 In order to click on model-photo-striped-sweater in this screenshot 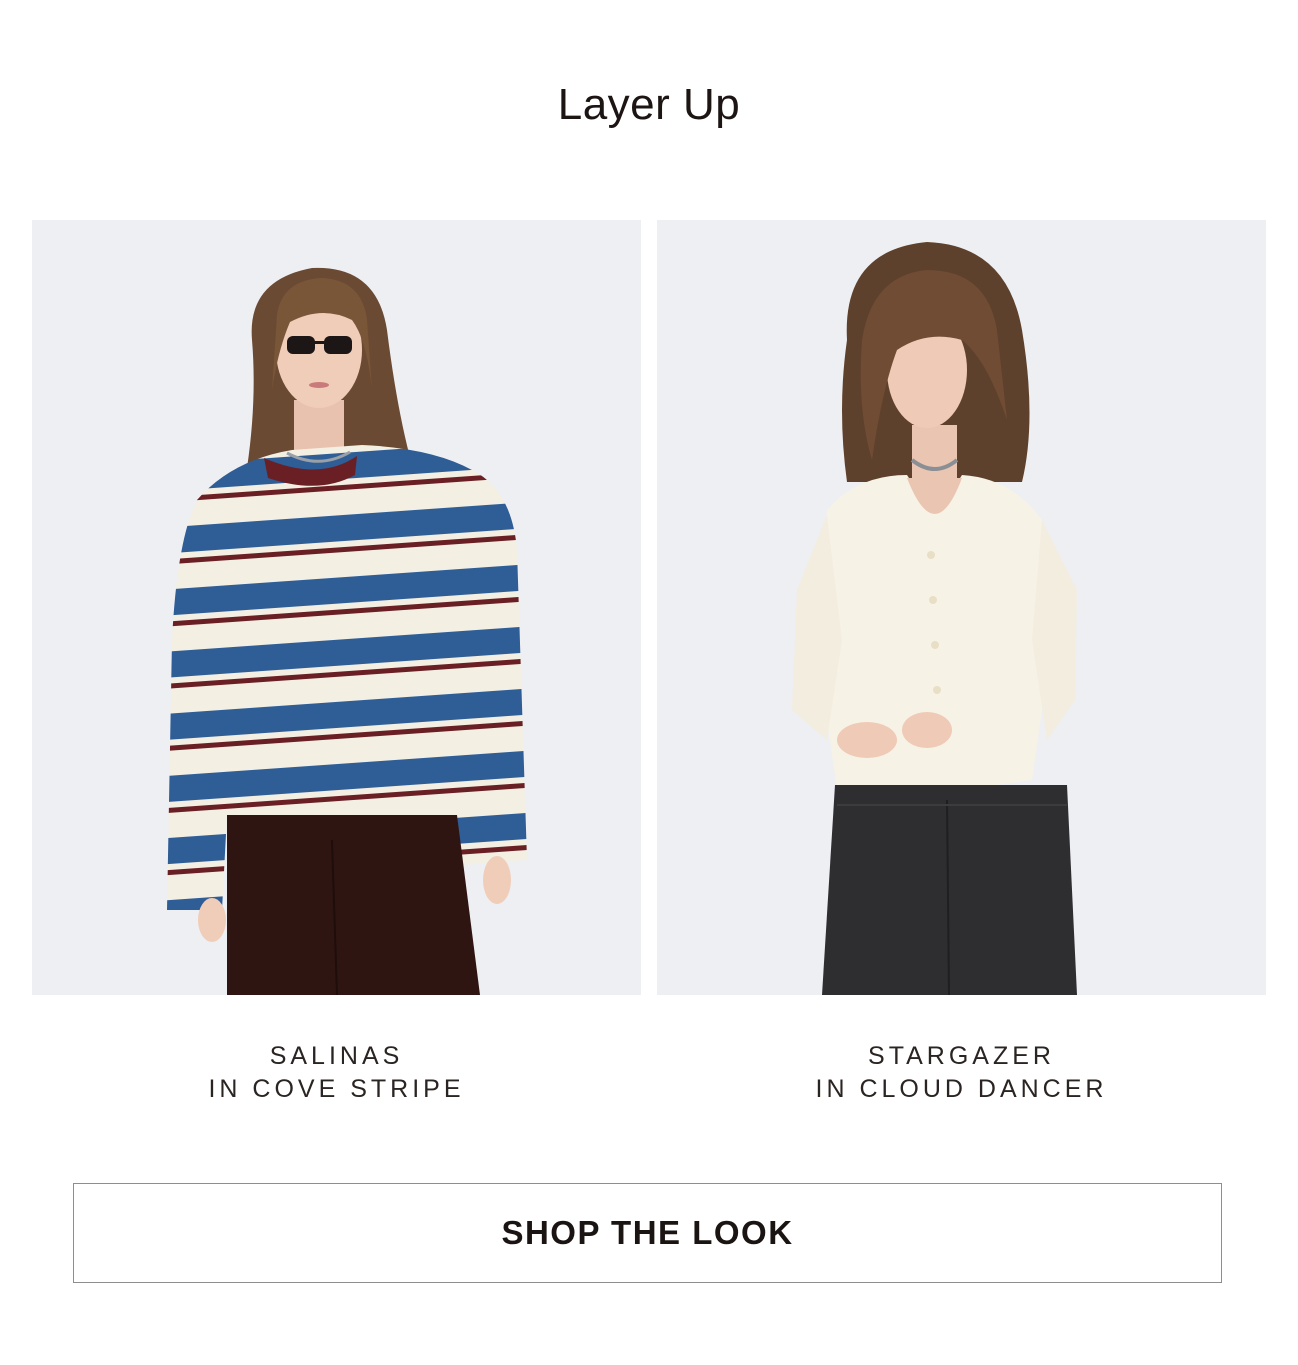, I will do `click(347, 631)`.